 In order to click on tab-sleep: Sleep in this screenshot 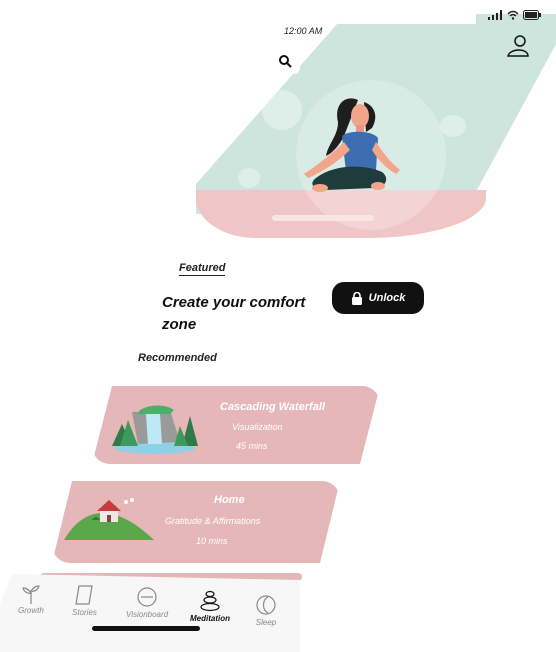, I will do `click(266, 610)`.